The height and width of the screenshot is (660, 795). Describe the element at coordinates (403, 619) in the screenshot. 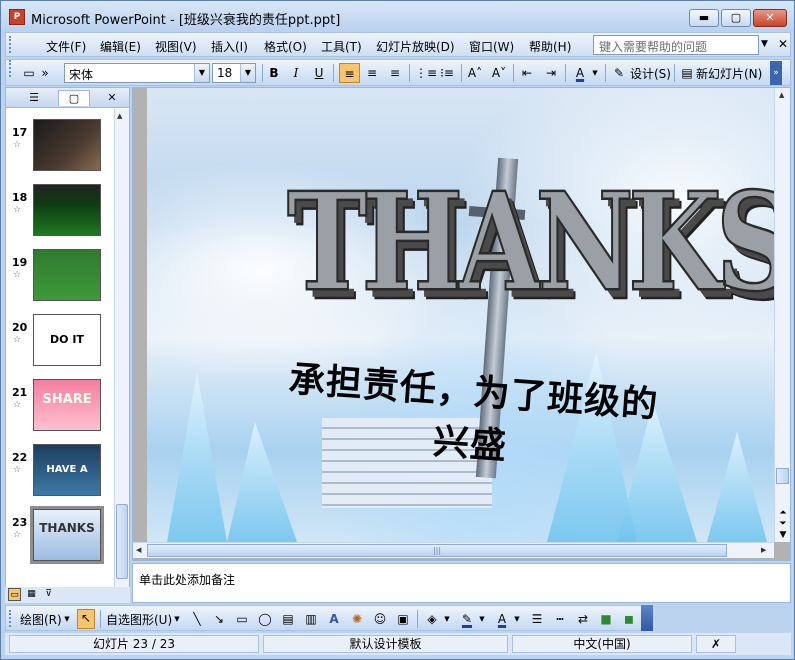

I see `picture-icon: ▣` at that location.